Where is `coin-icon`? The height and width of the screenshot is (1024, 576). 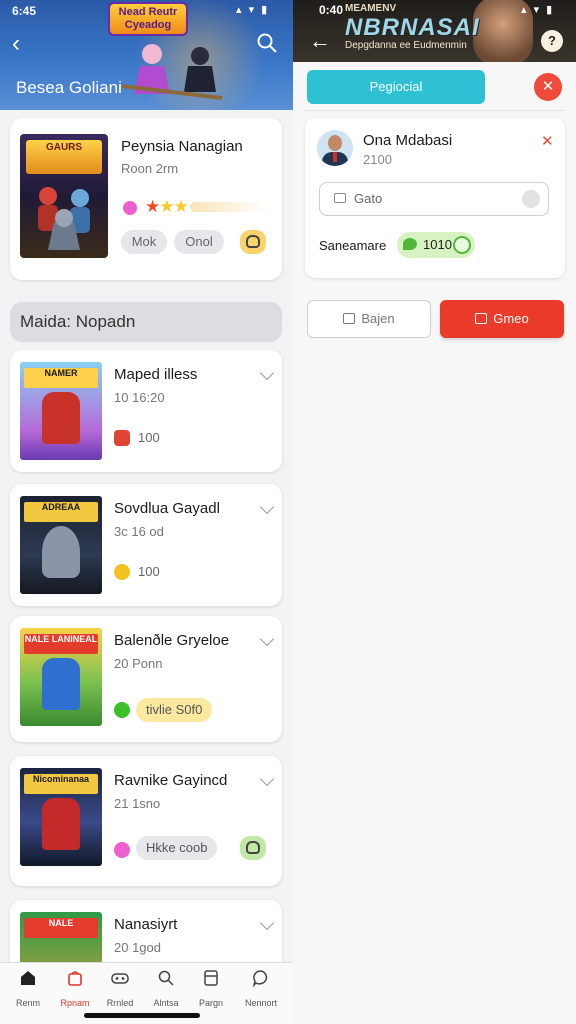
coin-icon is located at coordinates (122, 572).